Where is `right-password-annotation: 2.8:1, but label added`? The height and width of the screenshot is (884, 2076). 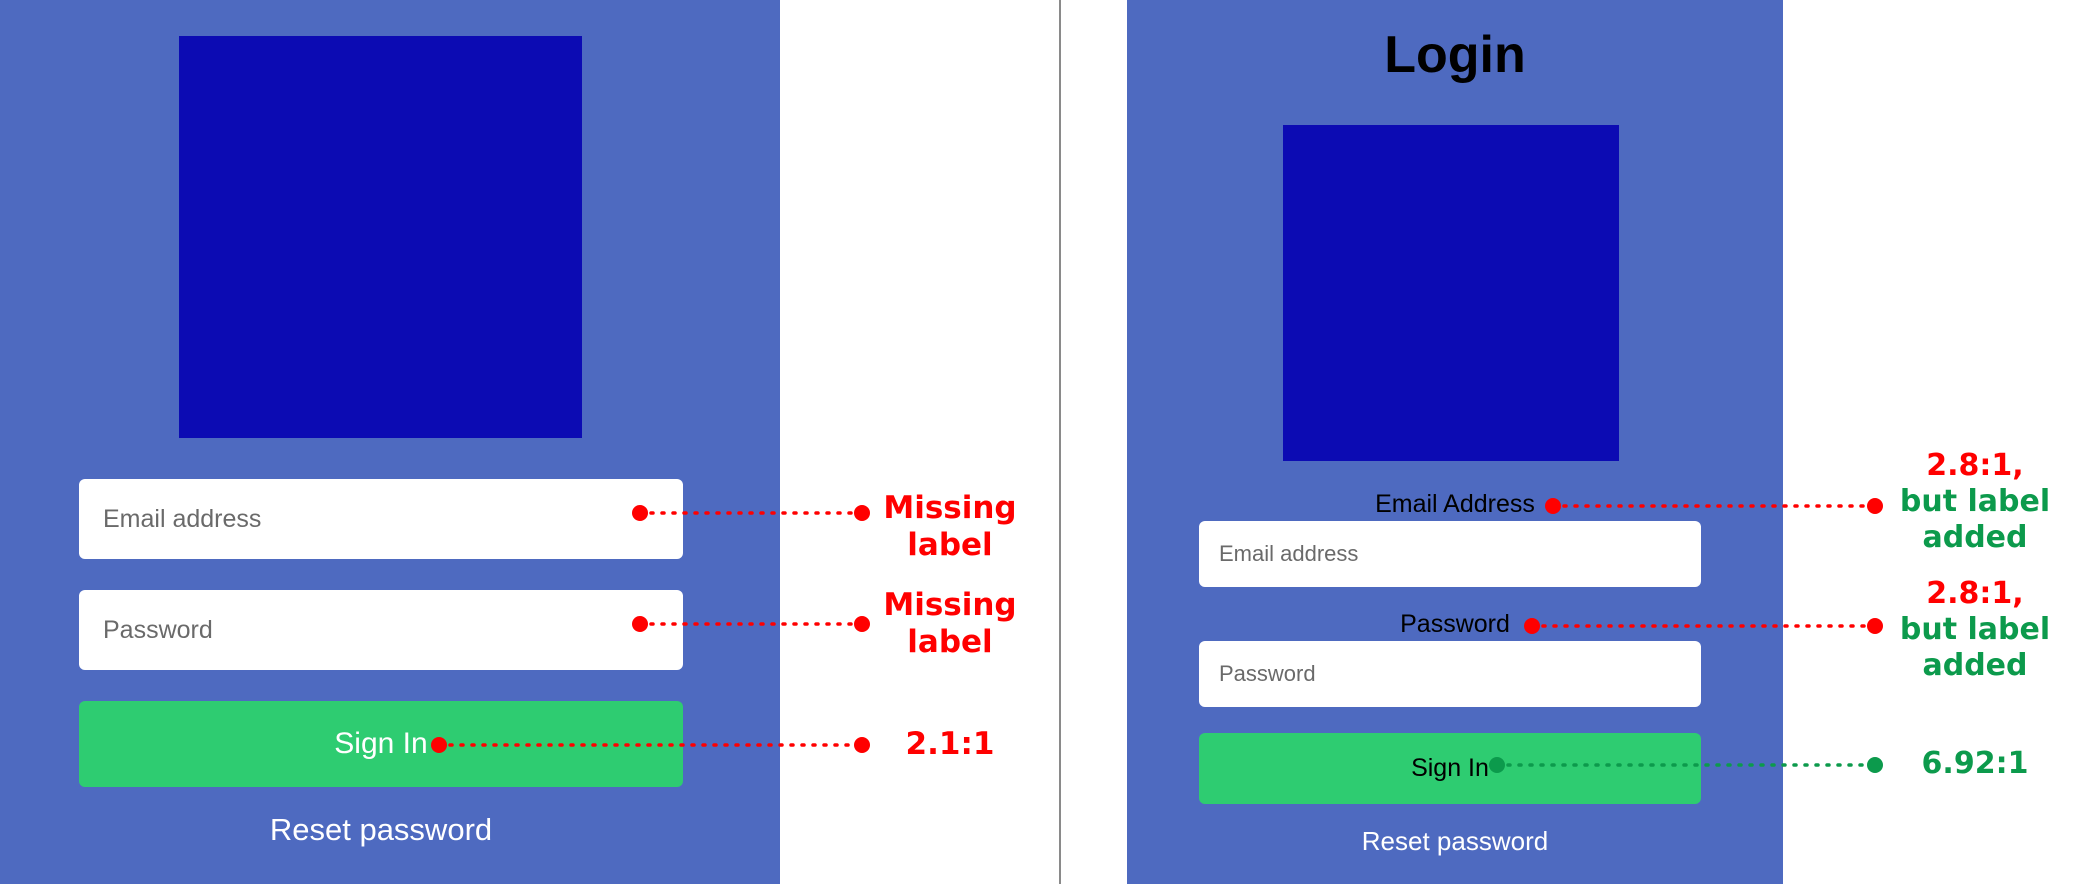
right-password-annotation: 2.8:1, but label added is located at coordinates (1975, 629).